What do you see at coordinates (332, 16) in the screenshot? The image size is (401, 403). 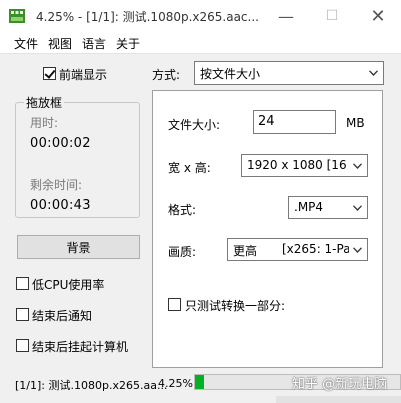 I see `maximize-button: ☐` at bounding box center [332, 16].